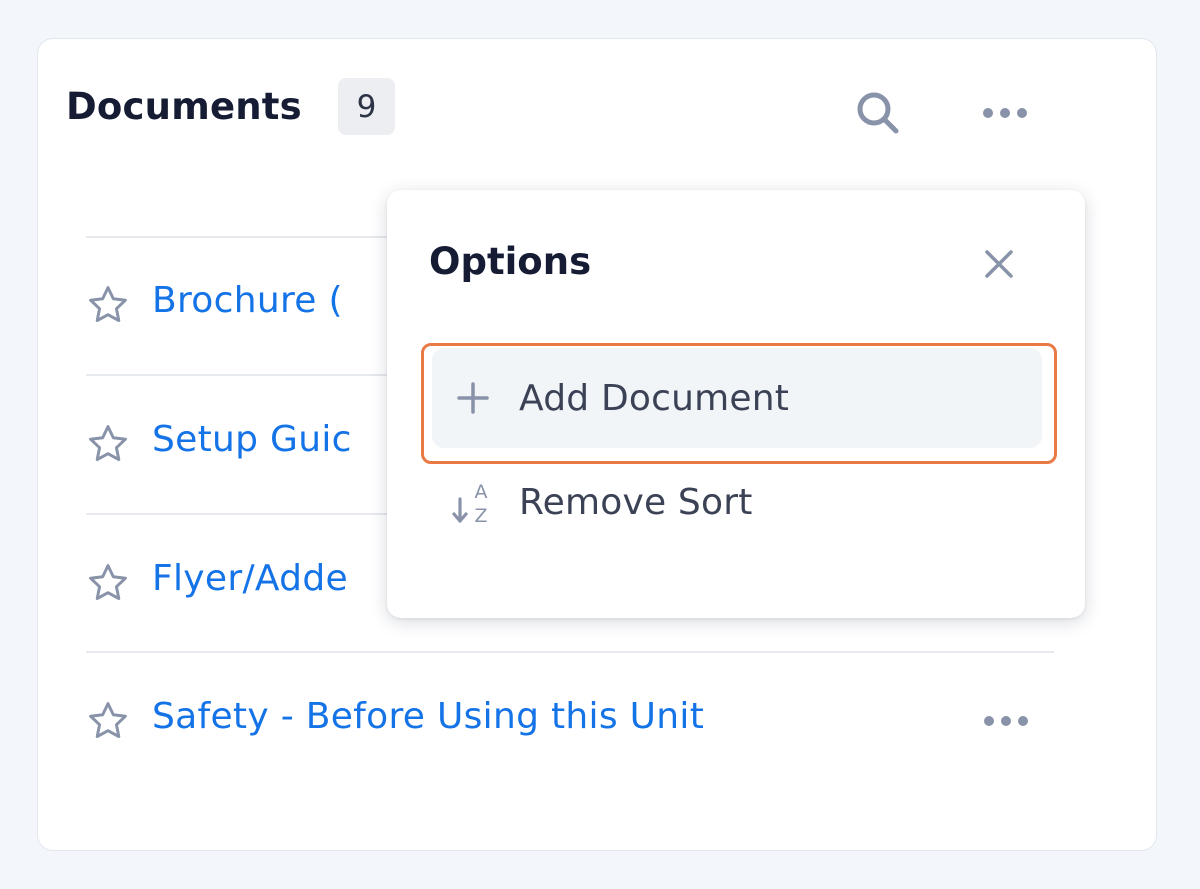 The height and width of the screenshot is (889, 1200). I want to click on search-button, so click(878, 113).